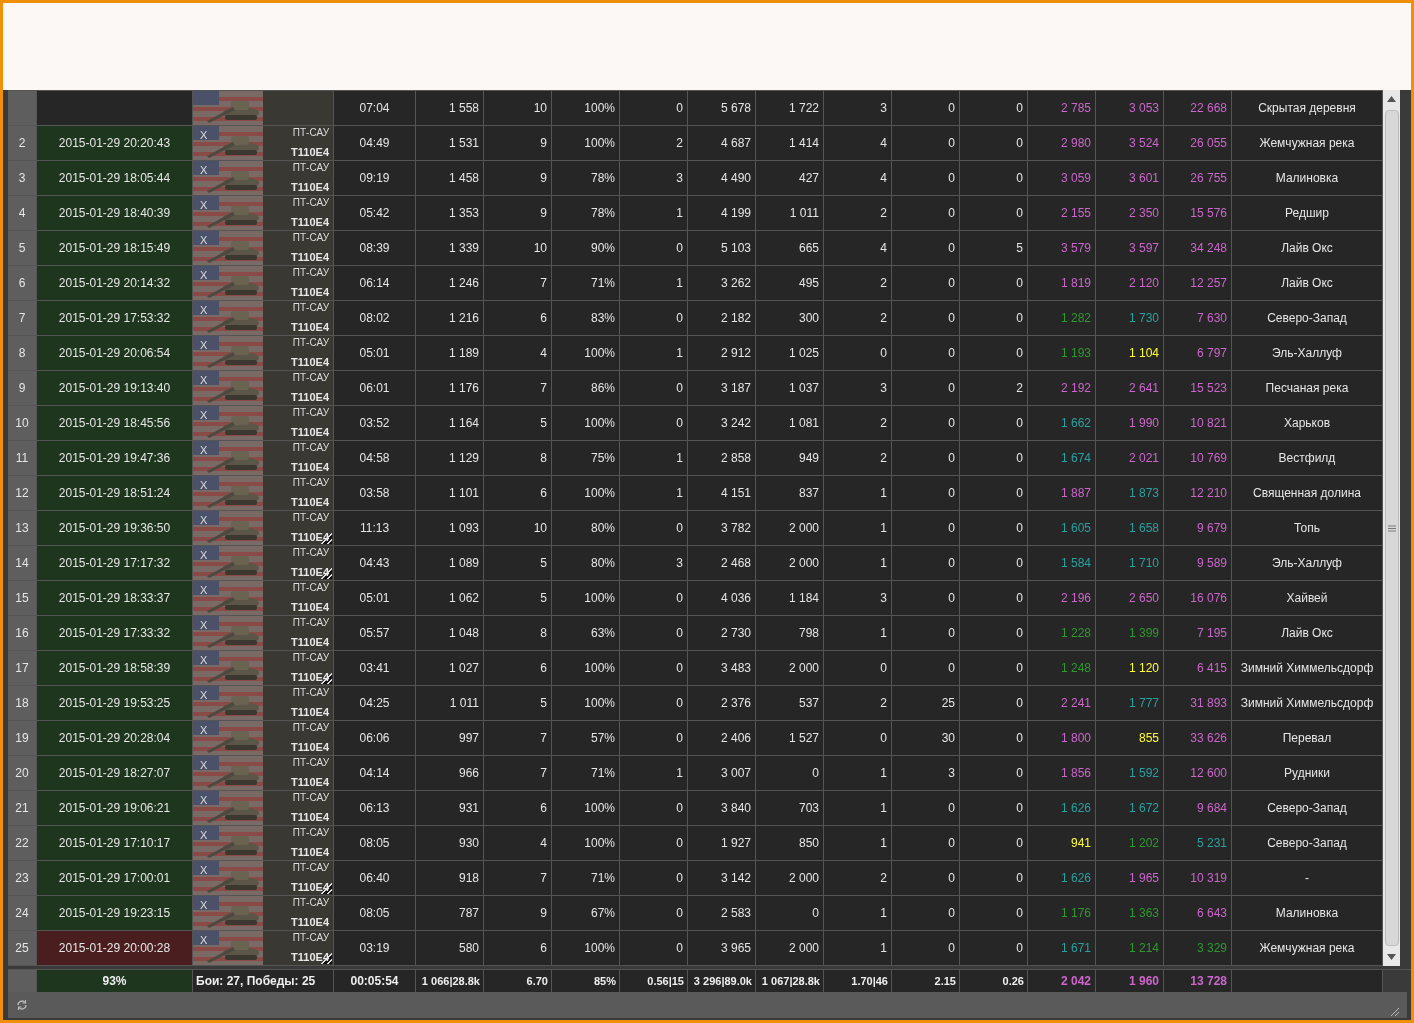  Describe the element at coordinates (22, 1005) in the screenshot. I see `refresh-icon` at that location.